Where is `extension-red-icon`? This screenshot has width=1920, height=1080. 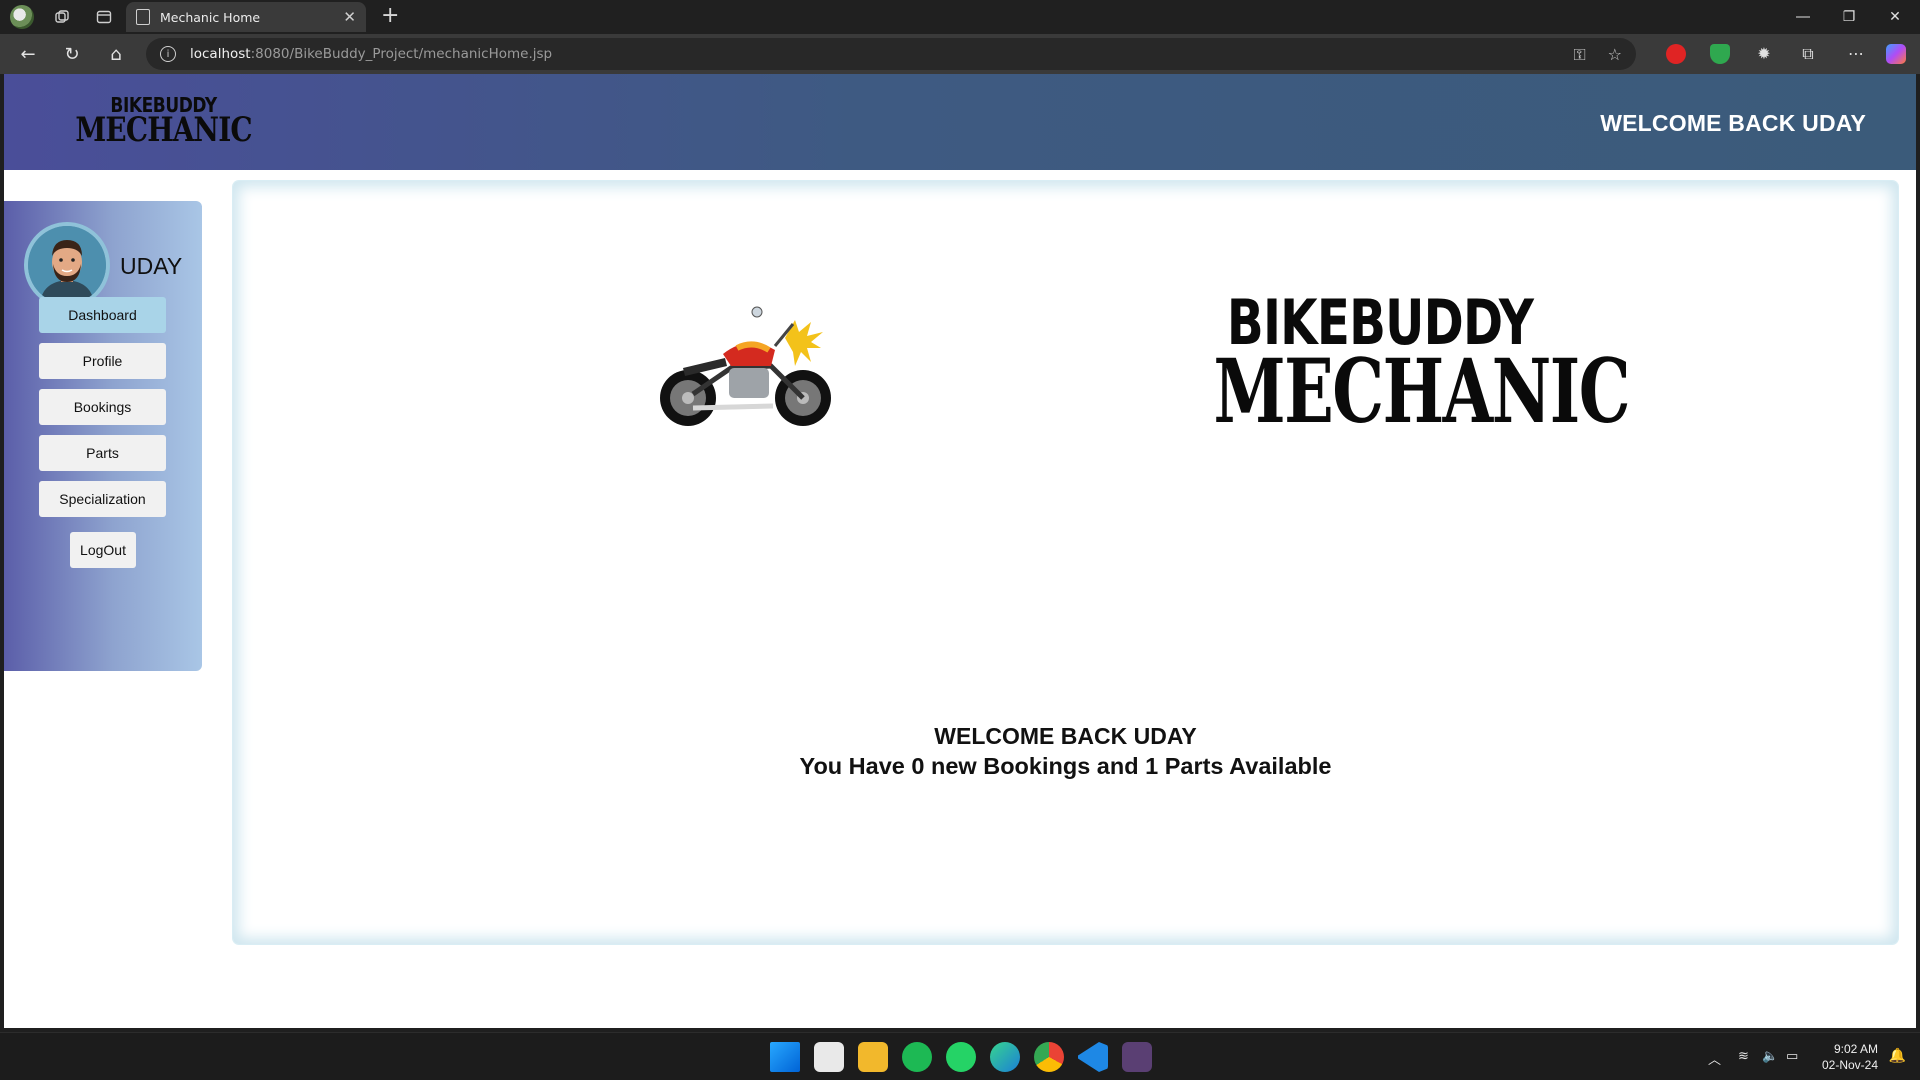 extension-red-icon is located at coordinates (1676, 54).